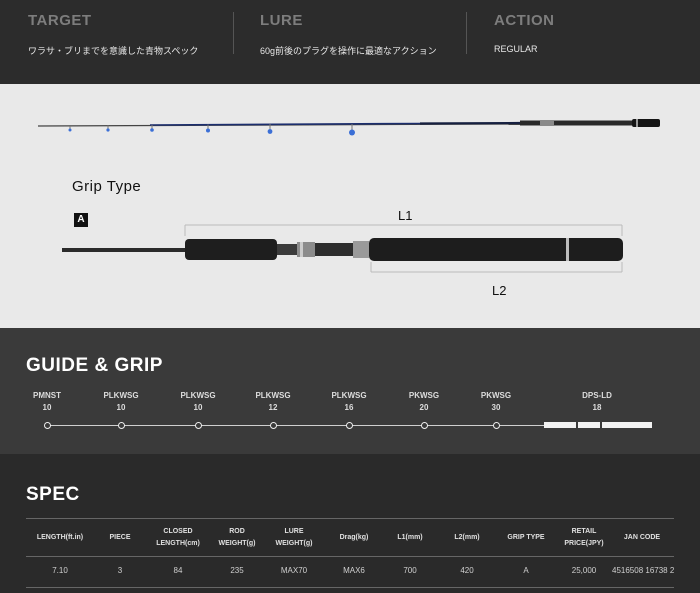 Image resolution: width=700 pixels, height=593 pixels. Describe the element at coordinates (516, 49) in the screenshot. I see `action-value: REGULAR` at that location.